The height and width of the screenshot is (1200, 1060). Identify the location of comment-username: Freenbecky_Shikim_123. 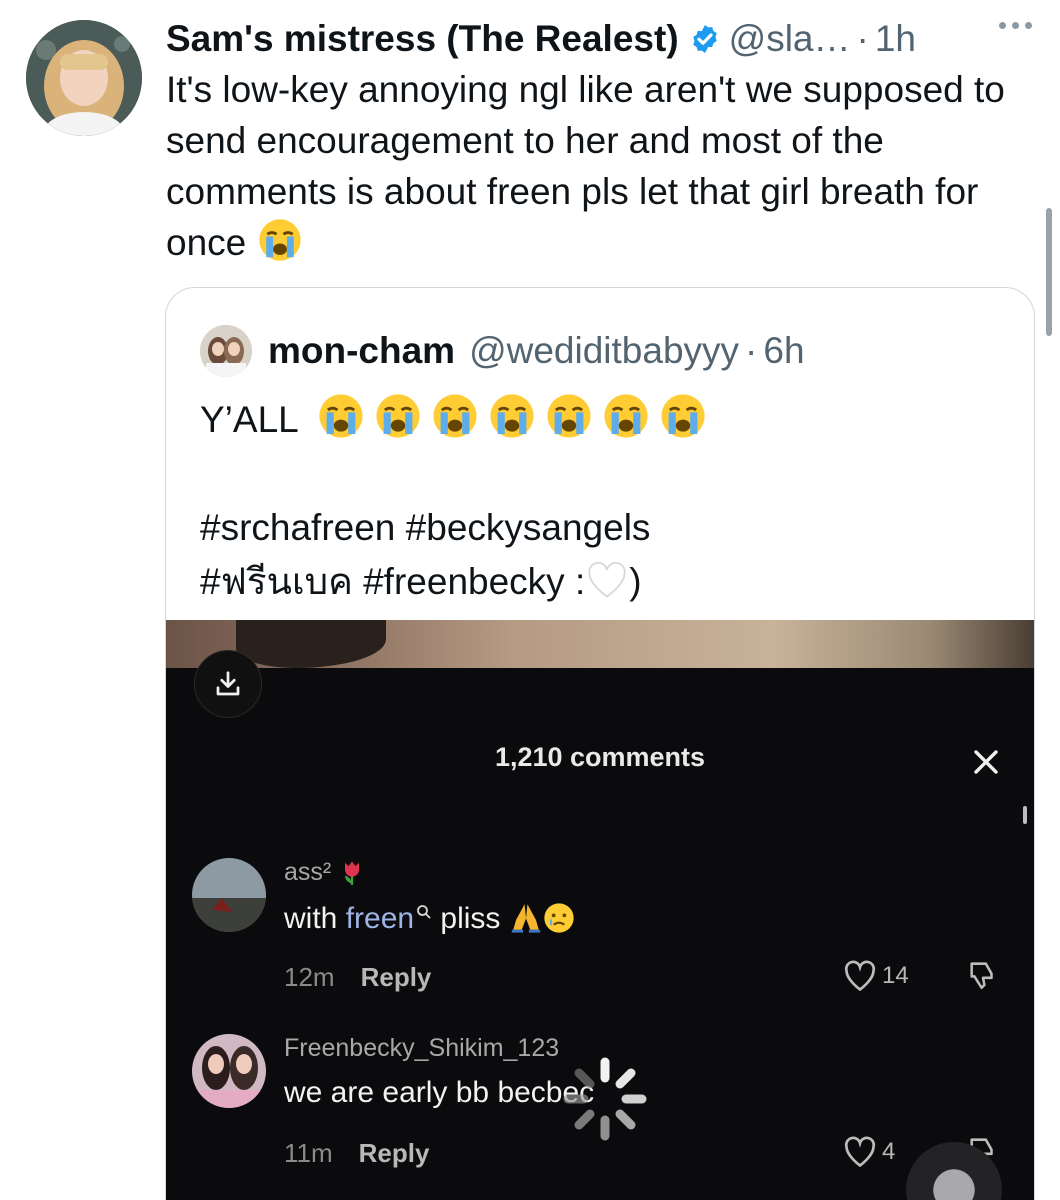
(421, 1048).